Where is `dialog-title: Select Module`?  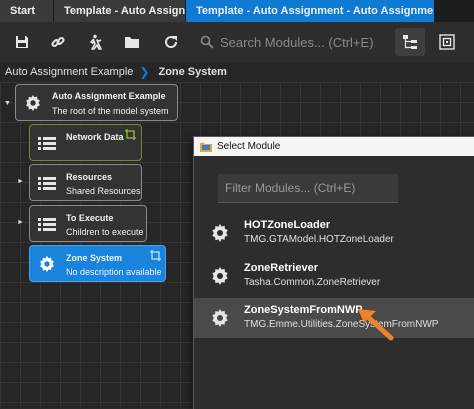
dialog-title: Select Module is located at coordinates (249, 146).